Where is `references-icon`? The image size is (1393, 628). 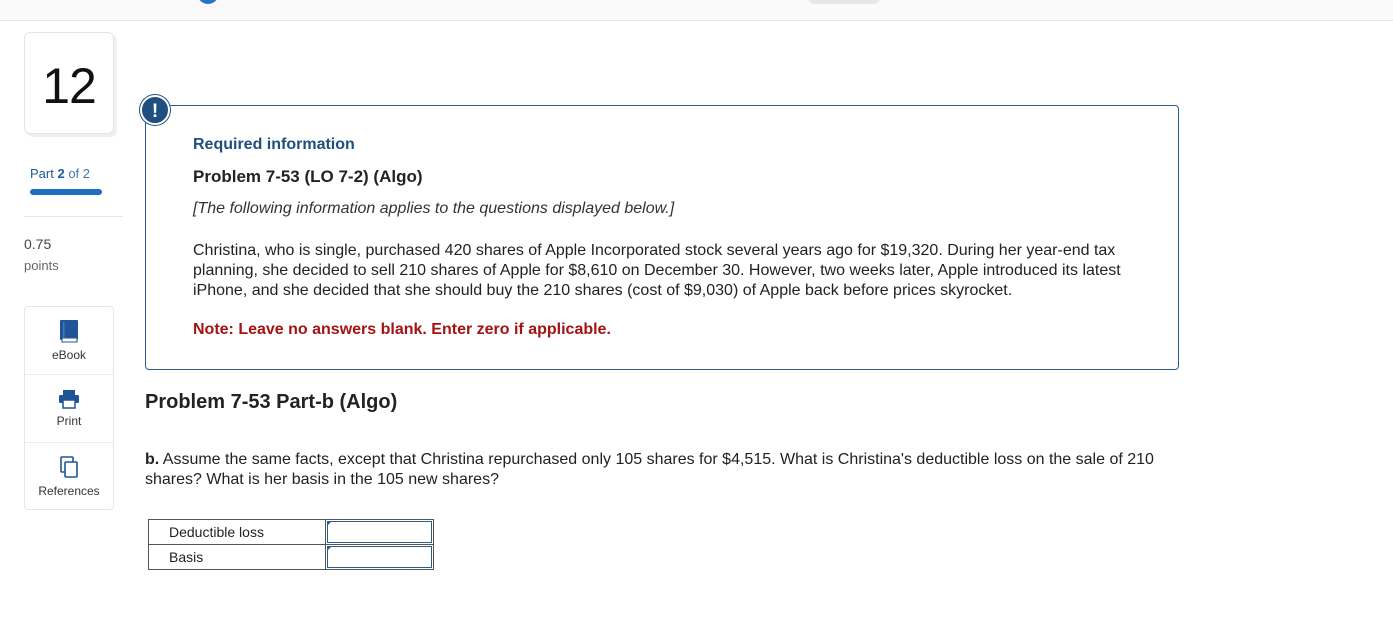 references-icon is located at coordinates (69, 467).